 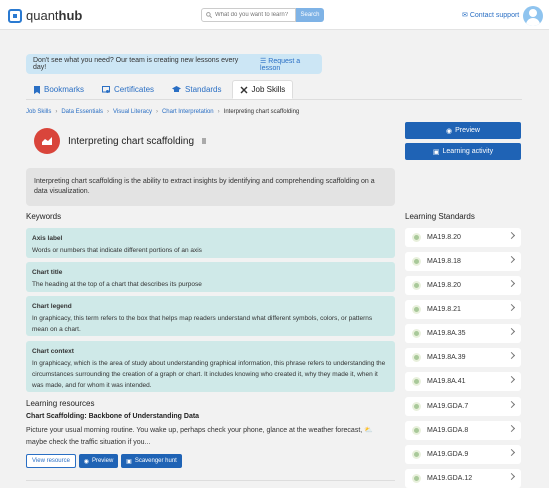 What do you see at coordinates (291, 64) in the screenshot?
I see `request-lesson-link: ☰ Request a lesson` at bounding box center [291, 64].